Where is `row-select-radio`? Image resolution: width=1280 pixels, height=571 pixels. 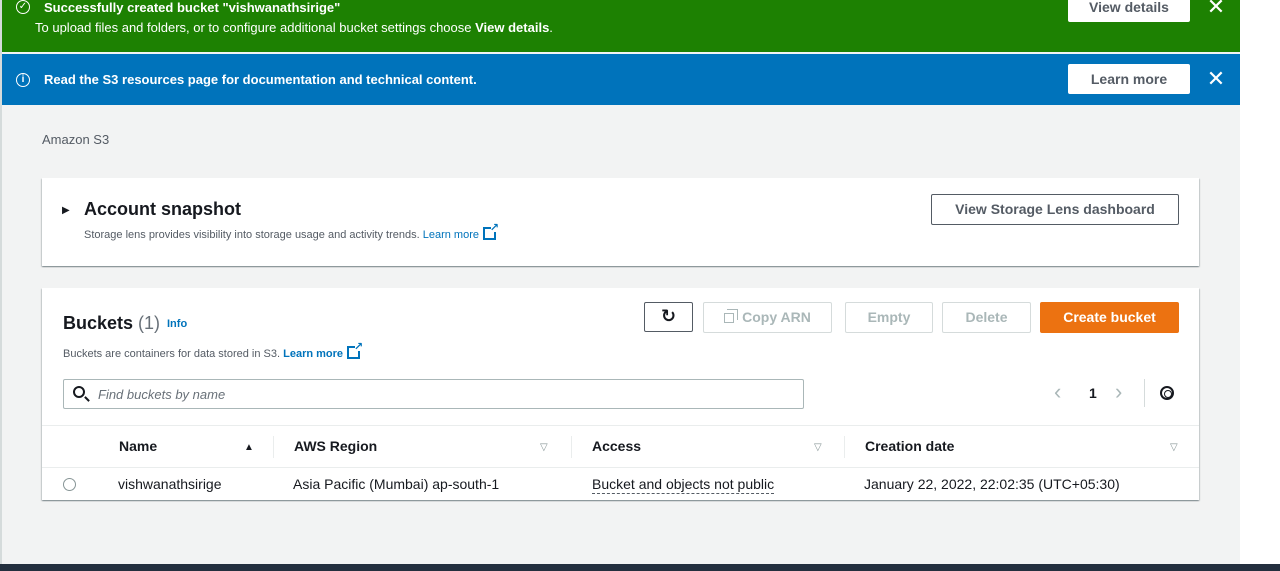
row-select-radio is located at coordinates (69, 484).